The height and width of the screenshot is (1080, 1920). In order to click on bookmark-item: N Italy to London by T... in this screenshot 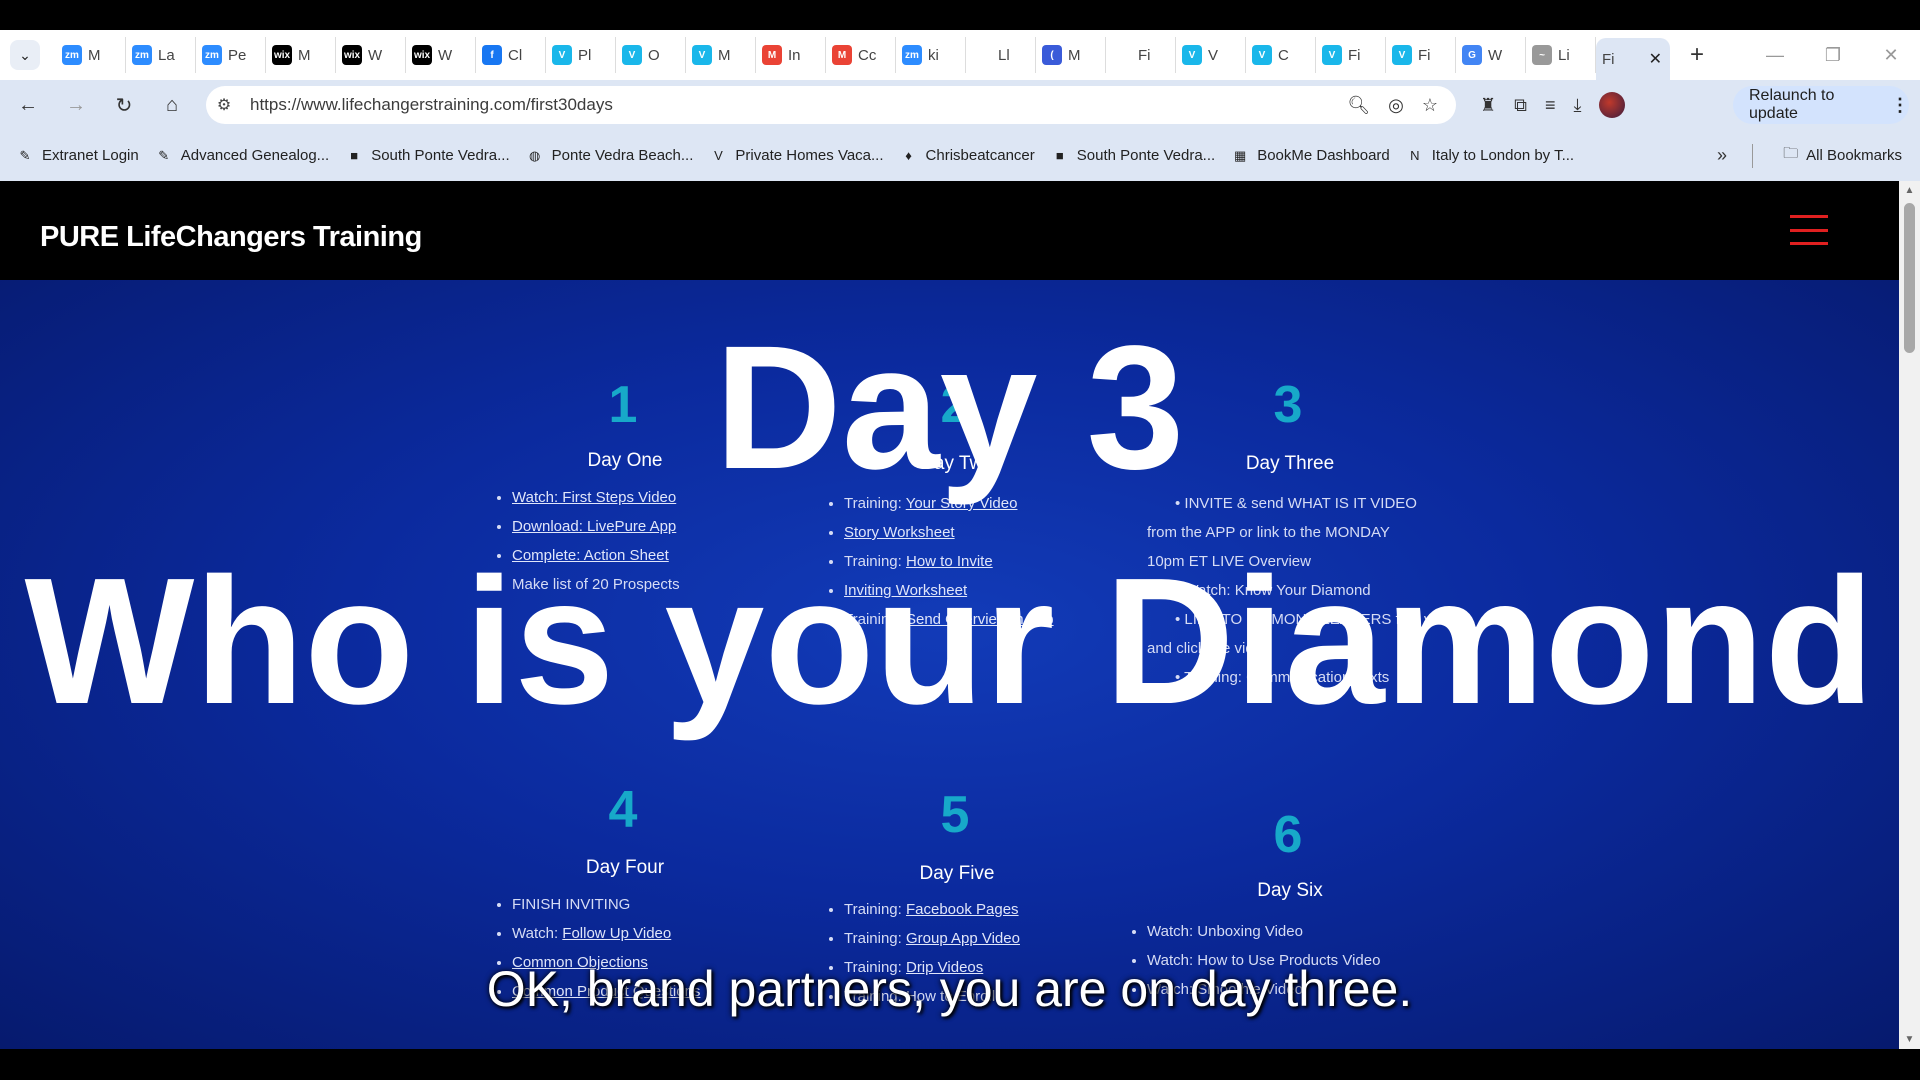, I will do `click(1490, 156)`.